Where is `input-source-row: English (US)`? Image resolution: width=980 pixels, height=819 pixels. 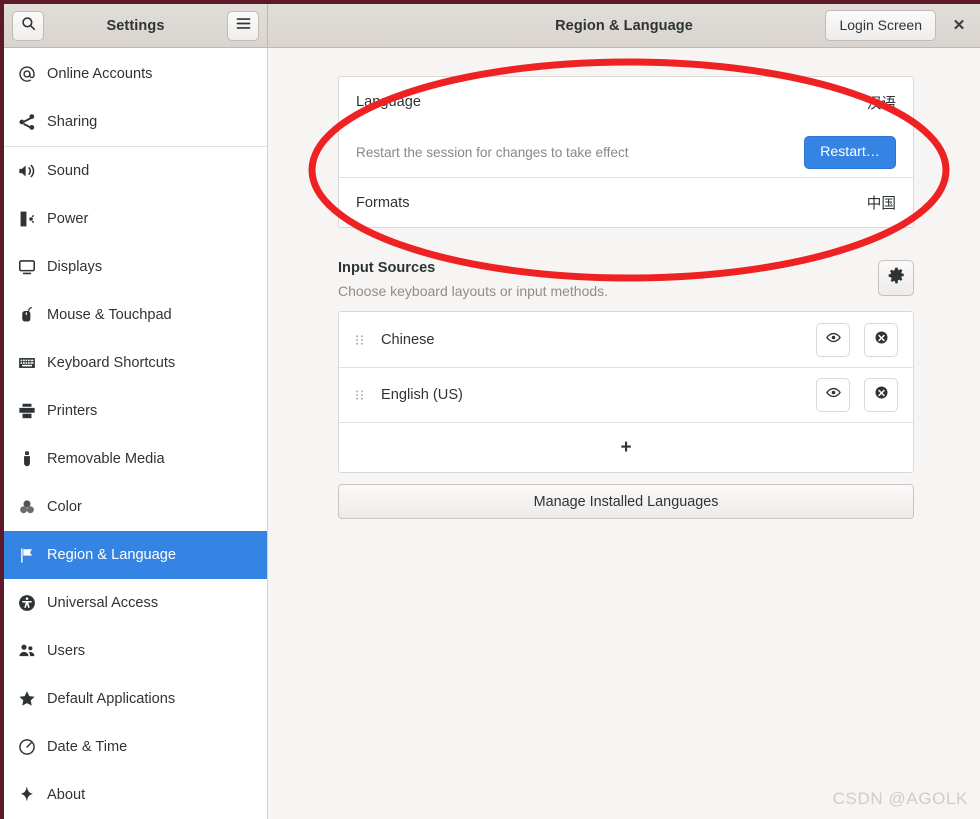
input-source-row: English (US) is located at coordinates (626, 394).